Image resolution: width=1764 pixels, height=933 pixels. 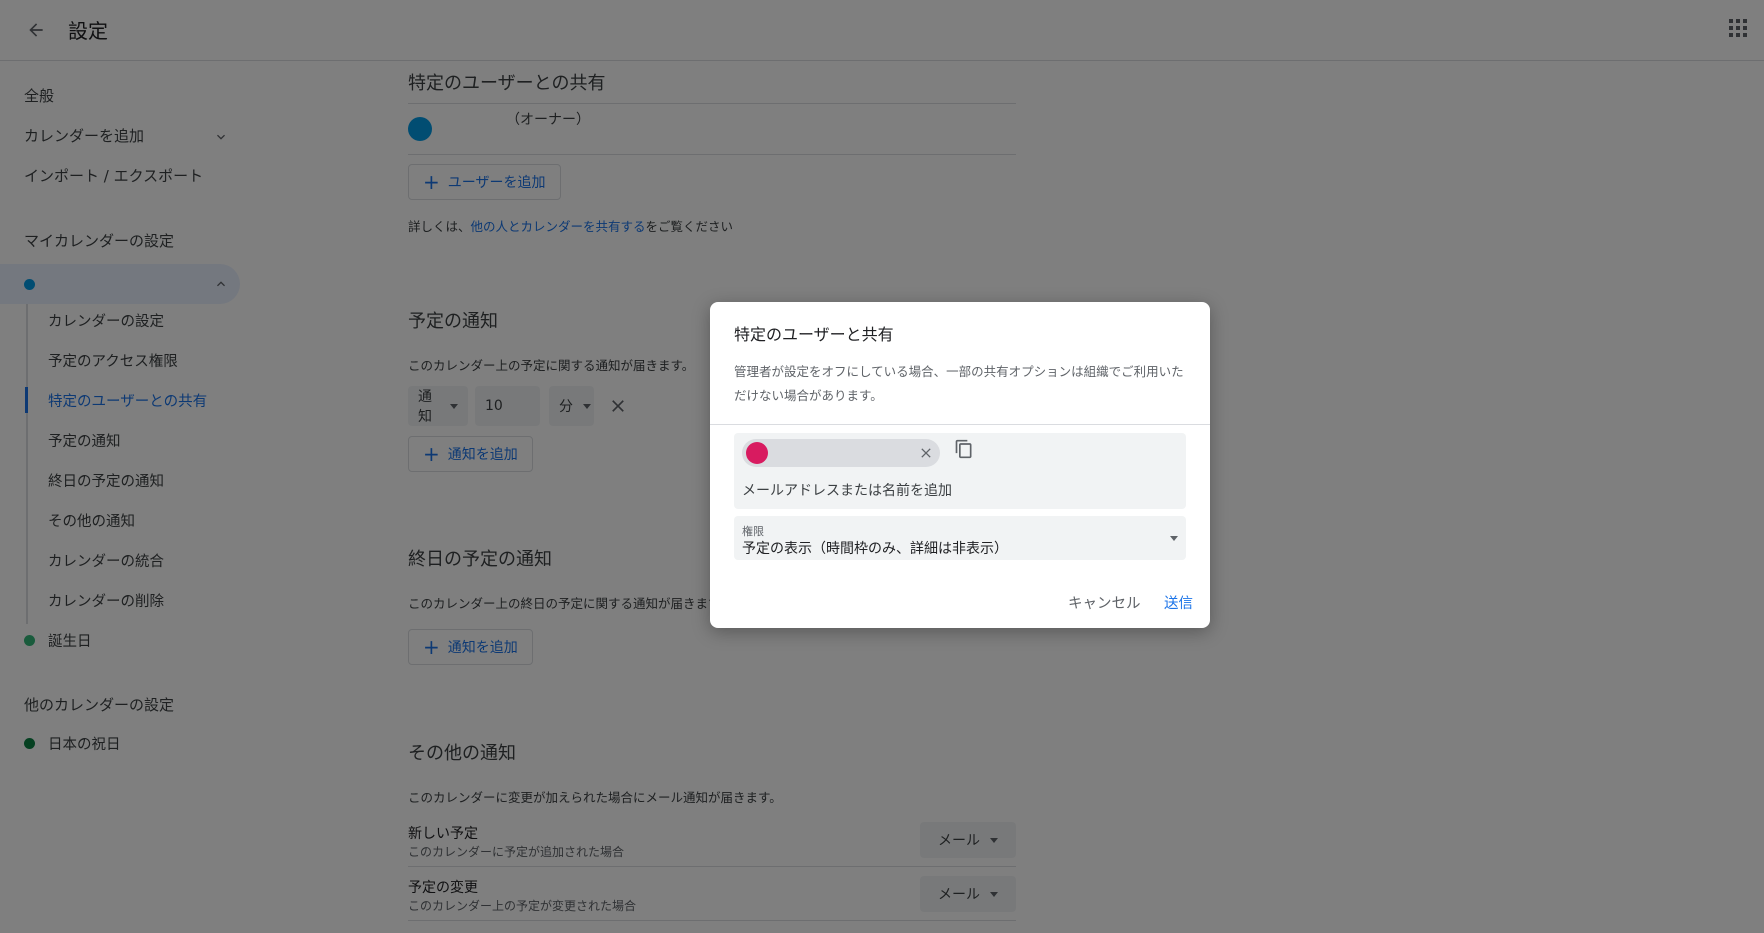 What do you see at coordinates (875, 549) in the screenshot?
I see `permission-value: 予定の表示（時間枠のみ、詳細は非表示）` at bounding box center [875, 549].